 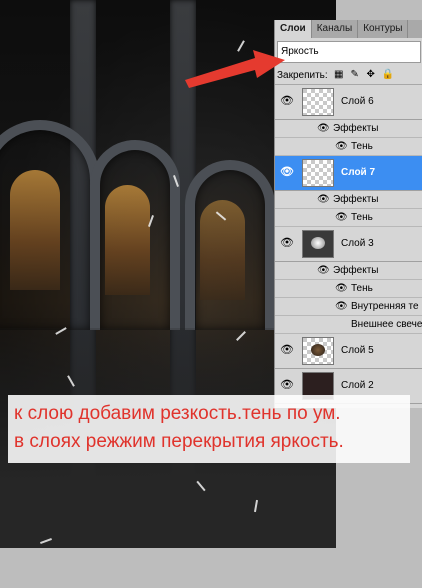 I want to click on effect-row: 👁 Внутренняя те, so click(x=348, y=307).